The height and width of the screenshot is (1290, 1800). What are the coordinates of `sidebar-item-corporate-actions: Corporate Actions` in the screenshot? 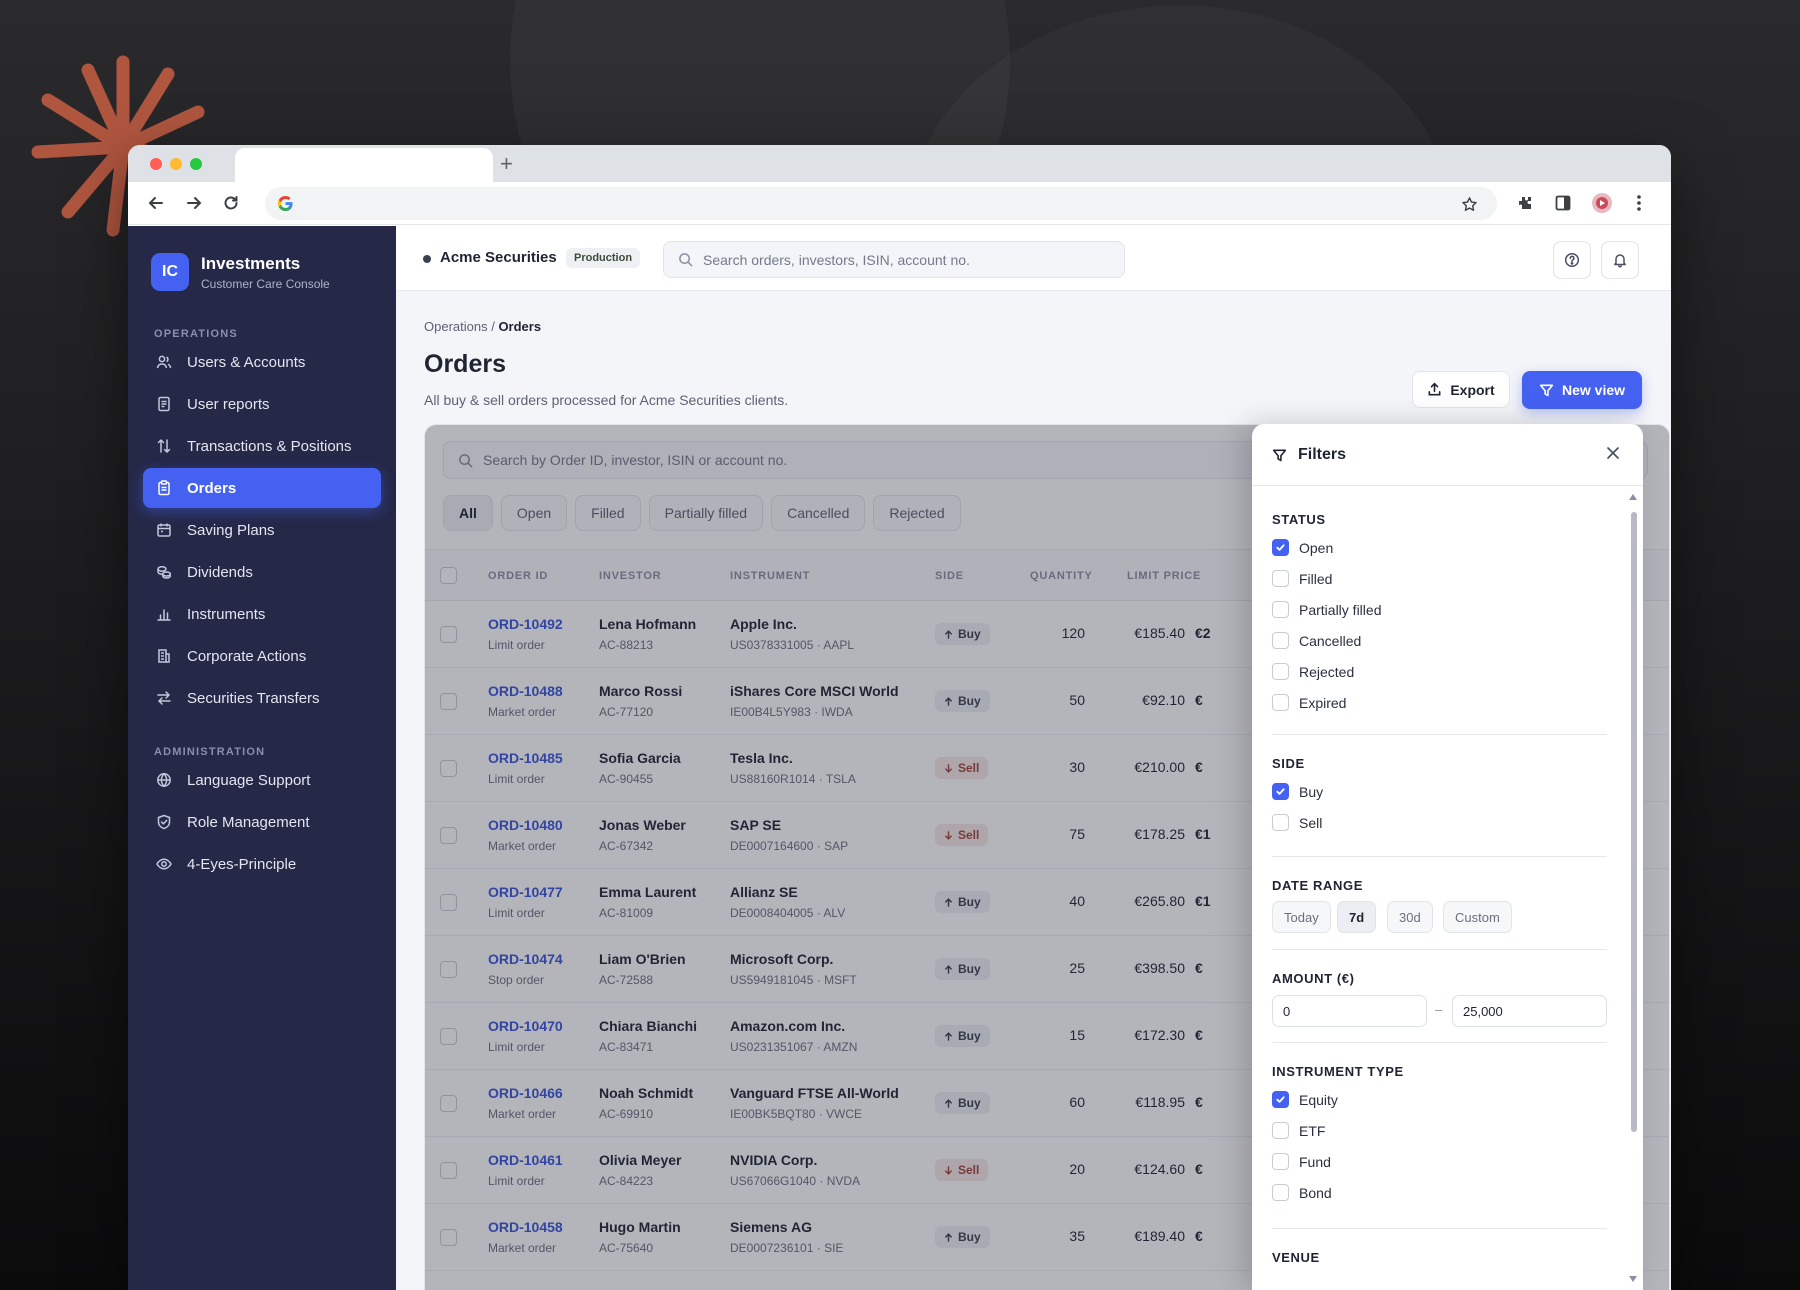 It's located at (262, 656).